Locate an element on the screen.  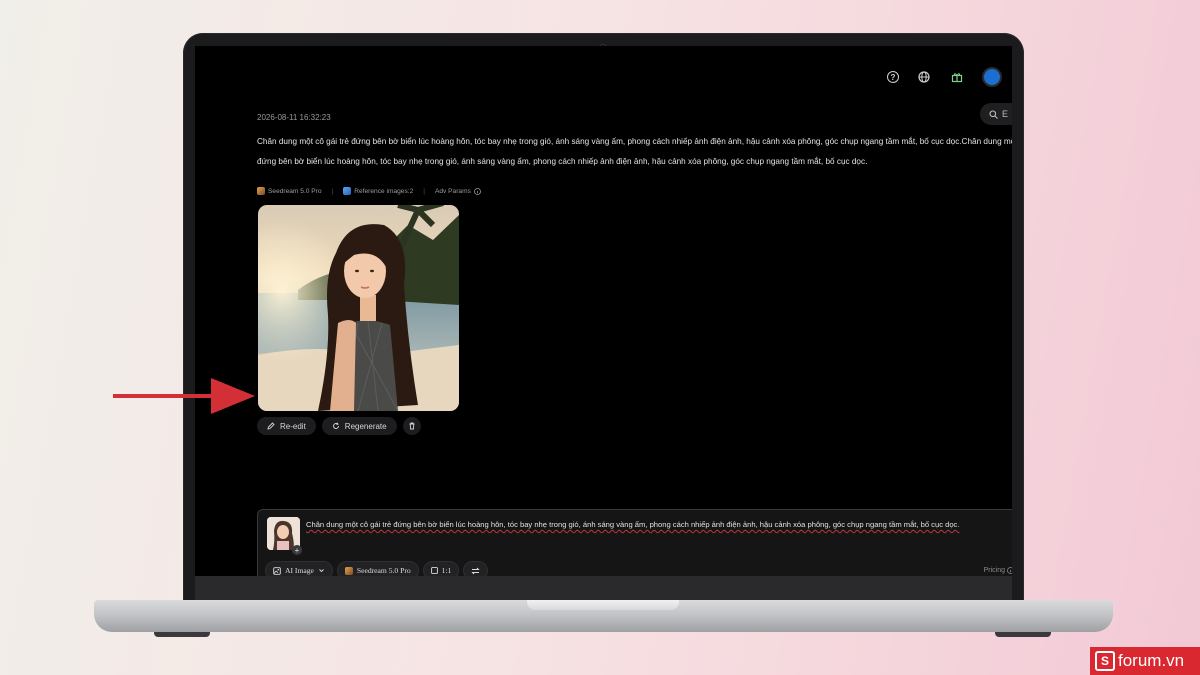
help-icon: ? is located at coordinates (893, 77).